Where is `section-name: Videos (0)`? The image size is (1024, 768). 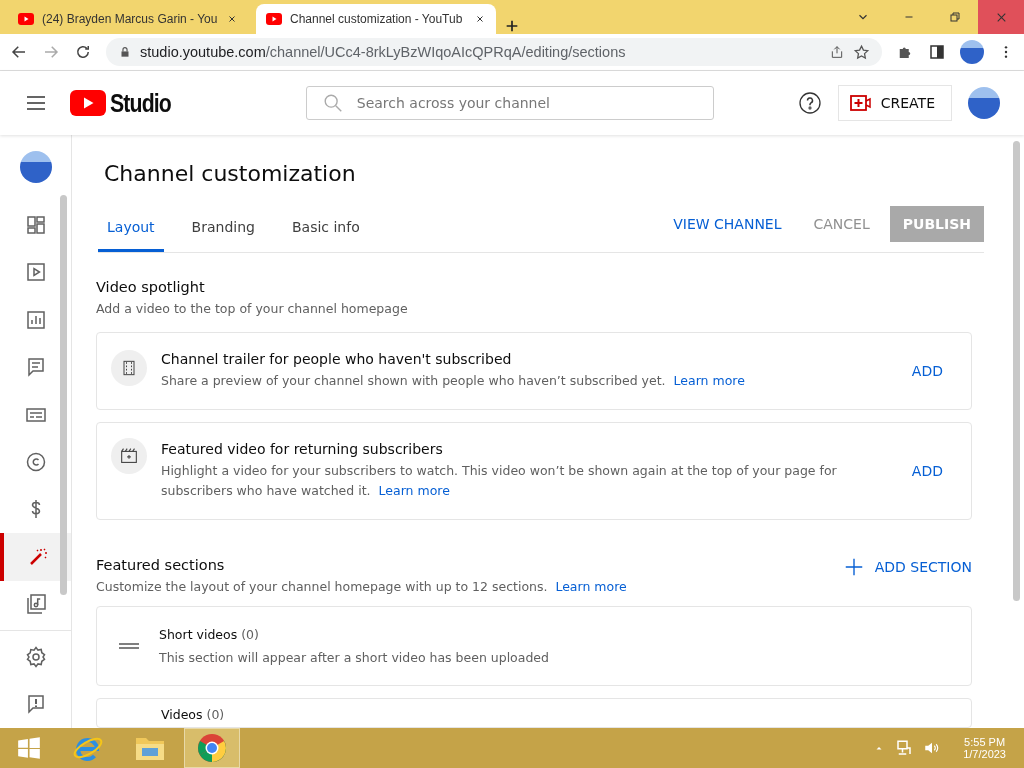 section-name: Videos (0) is located at coordinates (193, 714).